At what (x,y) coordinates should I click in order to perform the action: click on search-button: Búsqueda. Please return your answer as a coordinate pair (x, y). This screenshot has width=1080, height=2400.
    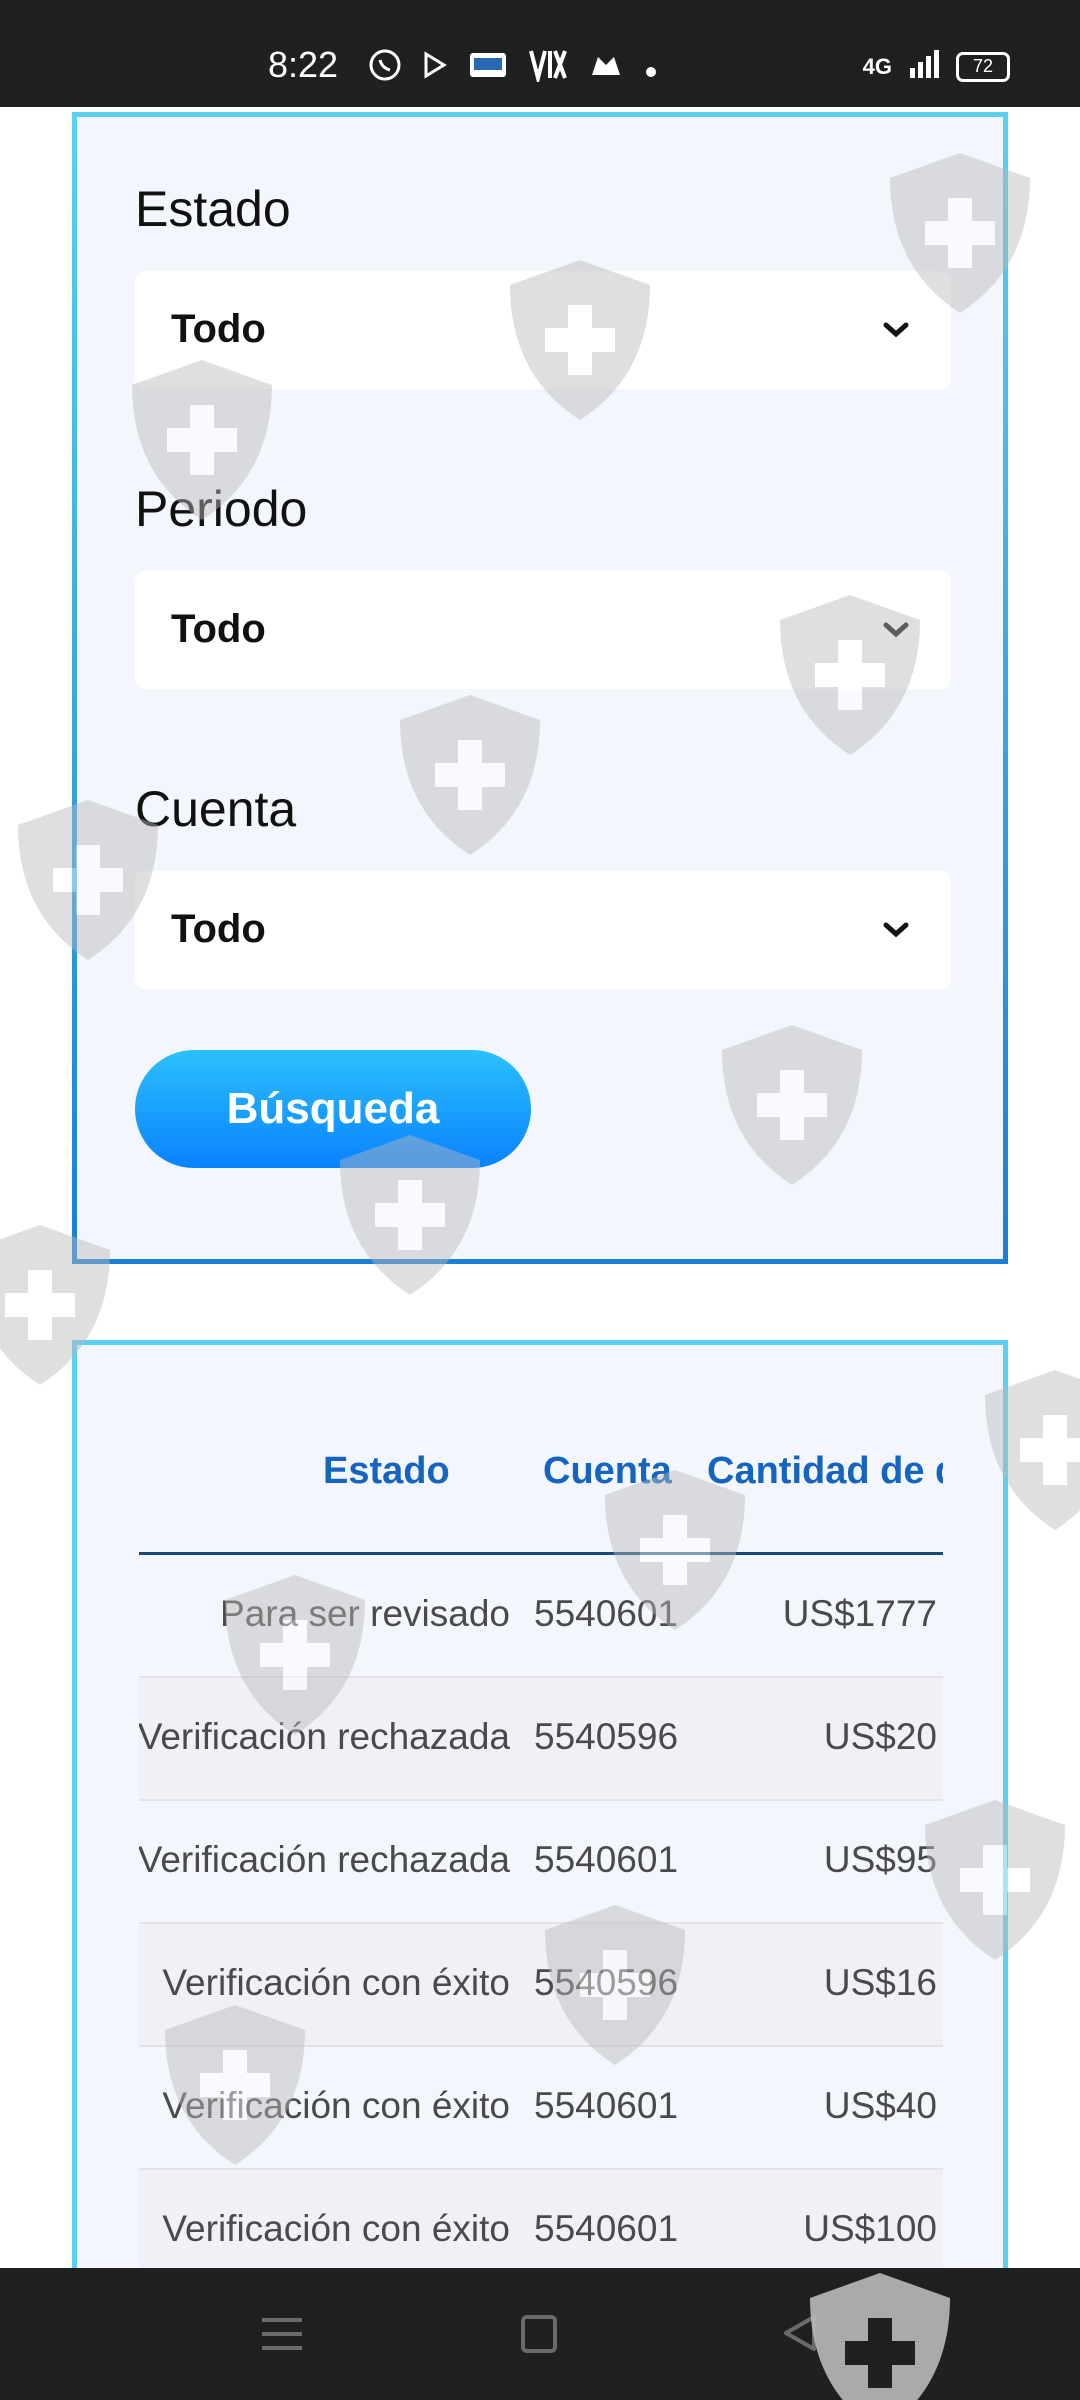
    Looking at the image, I should click on (333, 1109).